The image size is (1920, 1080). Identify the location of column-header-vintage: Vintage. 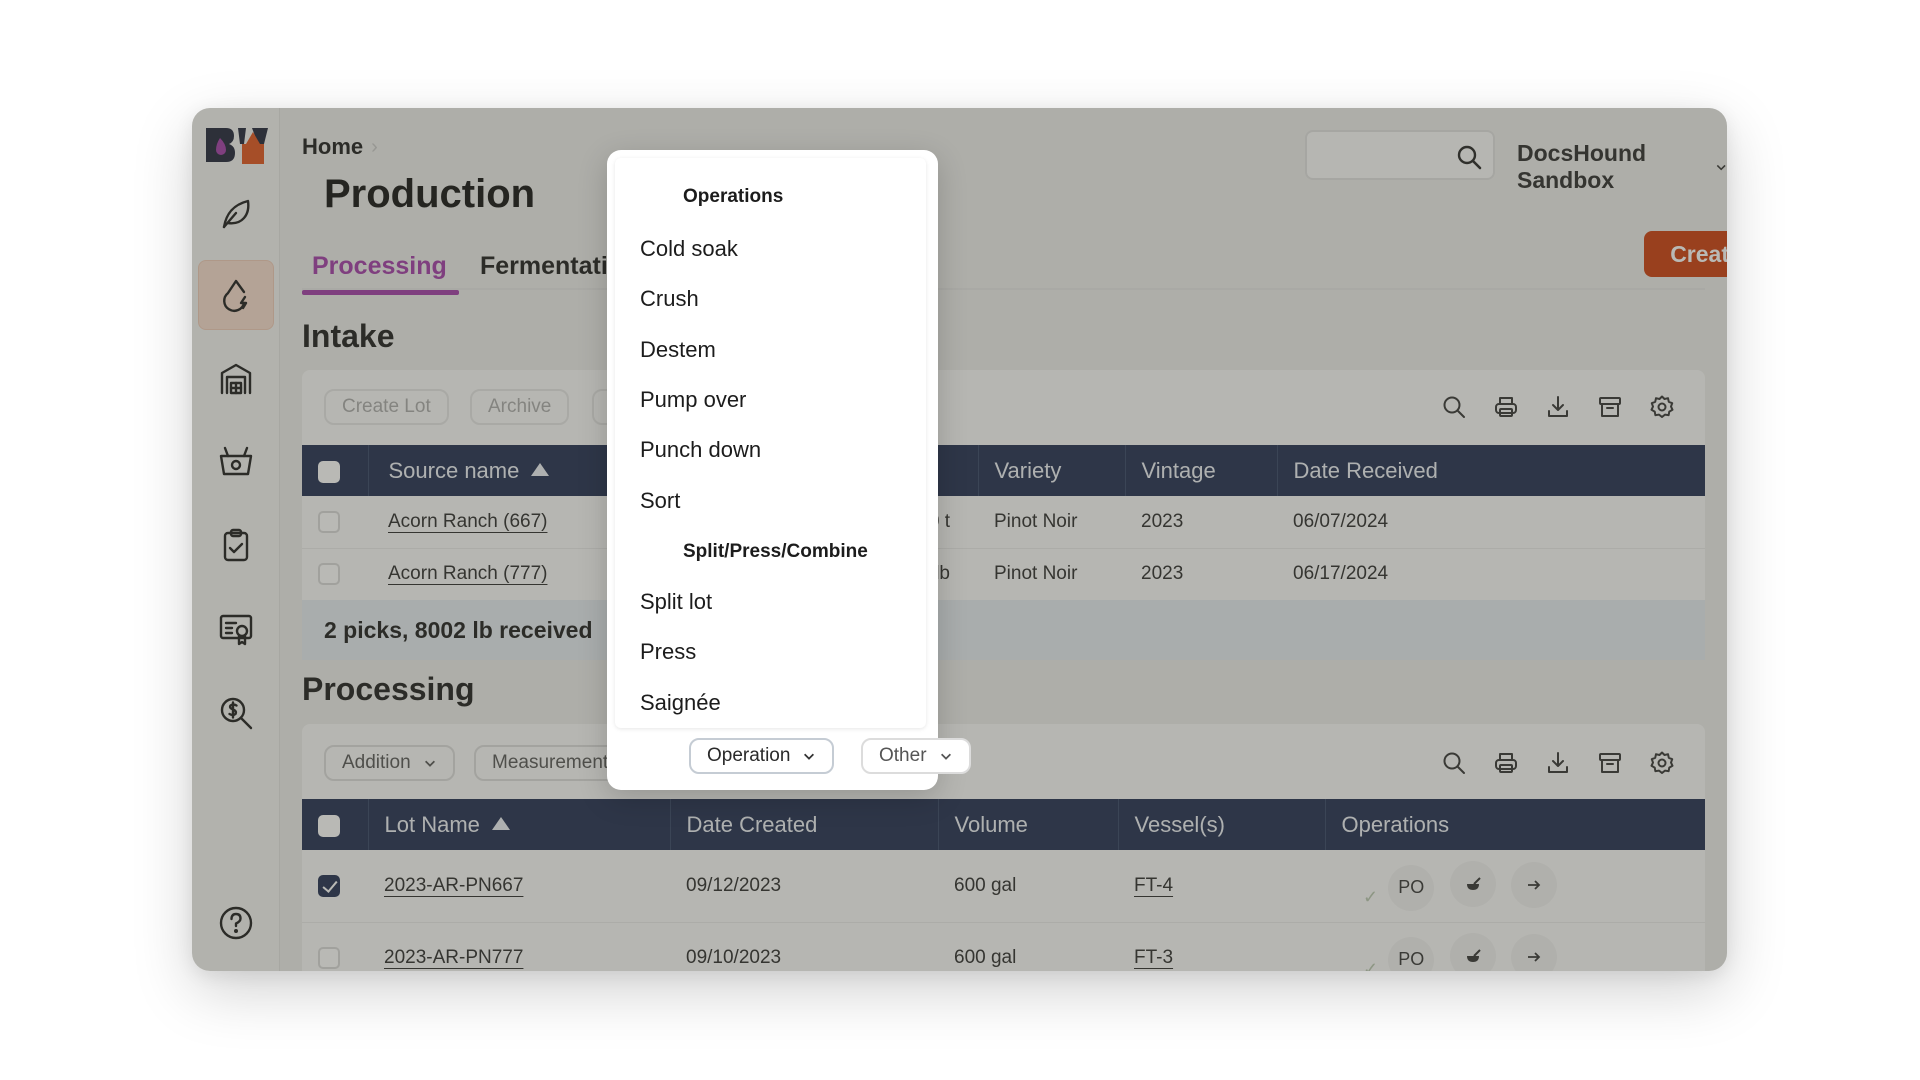
(1201, 470).